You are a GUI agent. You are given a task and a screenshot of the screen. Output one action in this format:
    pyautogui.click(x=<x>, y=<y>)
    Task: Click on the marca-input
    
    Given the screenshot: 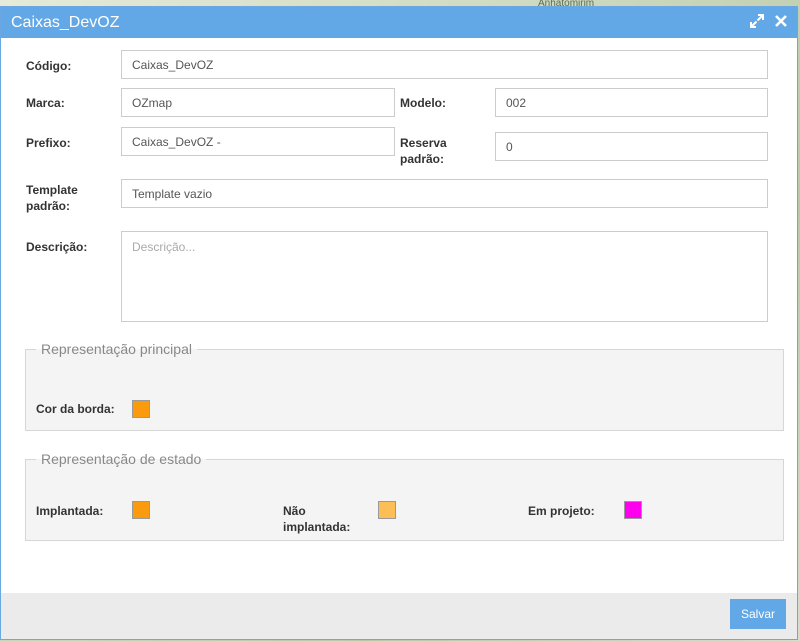 What is the action you would take?
    pyautogui.click(x=258, y=102)
    